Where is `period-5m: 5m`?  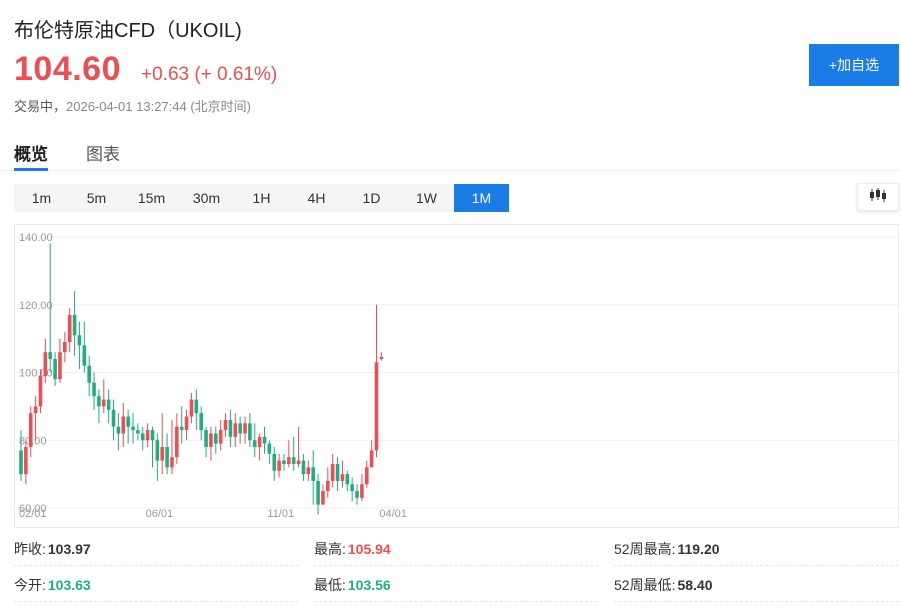
period-5m: 5m is located at coordinates (96, 198).